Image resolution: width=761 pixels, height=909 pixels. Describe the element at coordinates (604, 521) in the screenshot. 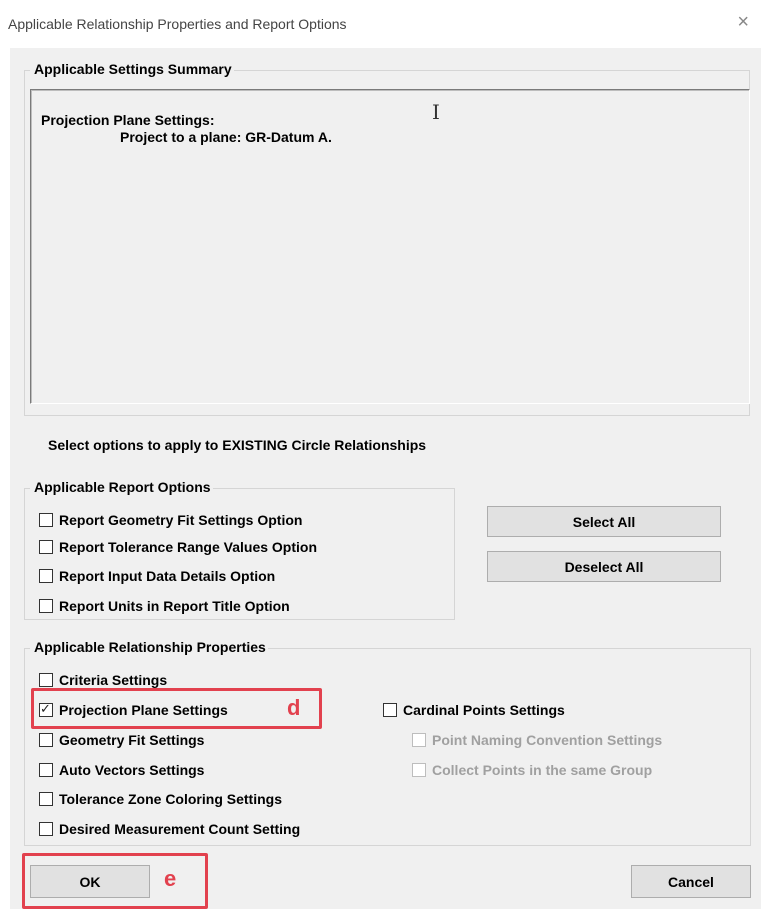

I see `select-all-button: Select All` at that location.